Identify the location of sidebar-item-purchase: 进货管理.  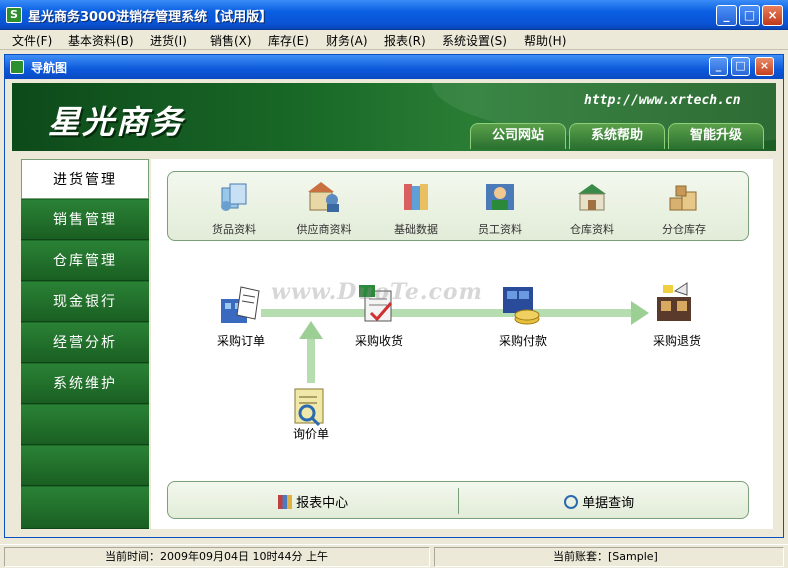
(85, 179).